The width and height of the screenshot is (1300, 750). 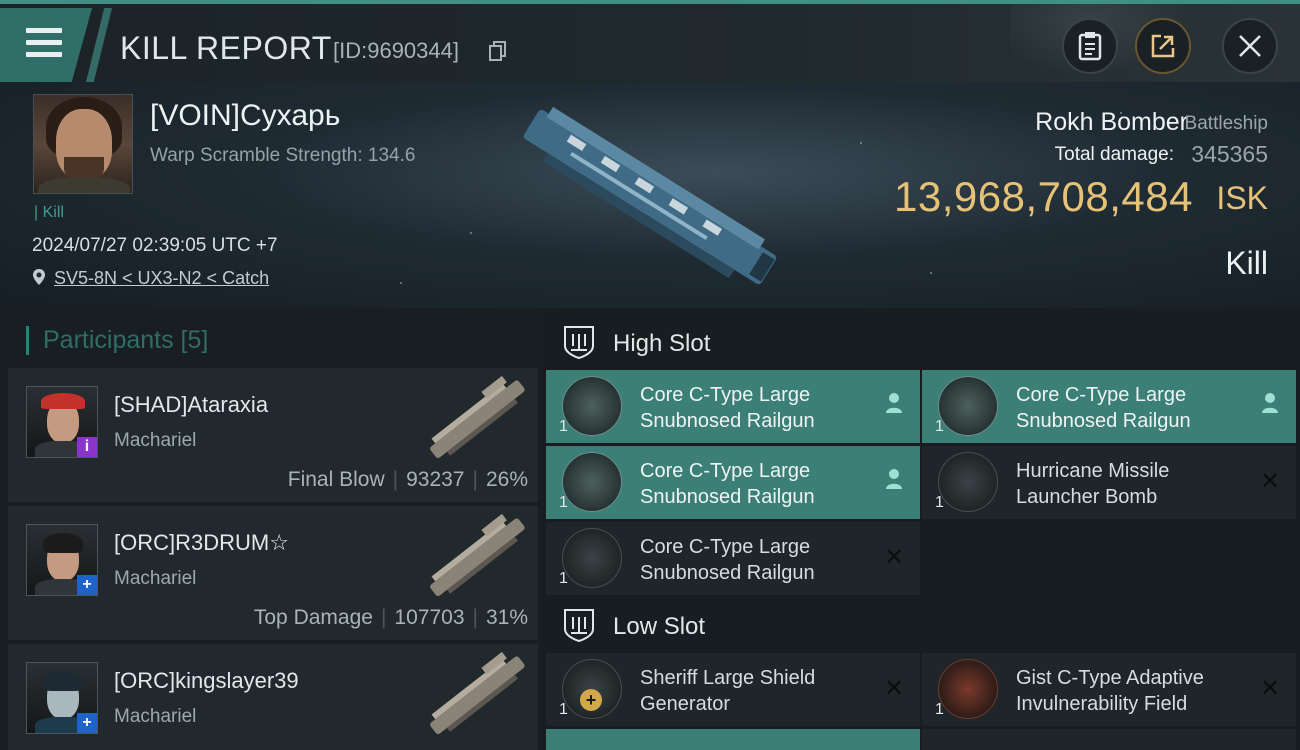 I want to click on module-item: 1 Hurricane Missile Launcher Bomb ✕, so click(x=1109, y=482).